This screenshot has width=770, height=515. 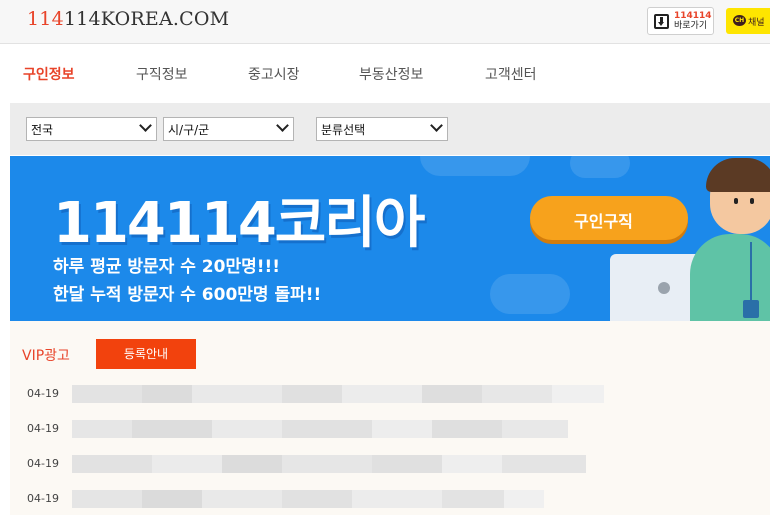 I want to click on site-logo: 114114KOREA.COM, so click(x=128, y=19).